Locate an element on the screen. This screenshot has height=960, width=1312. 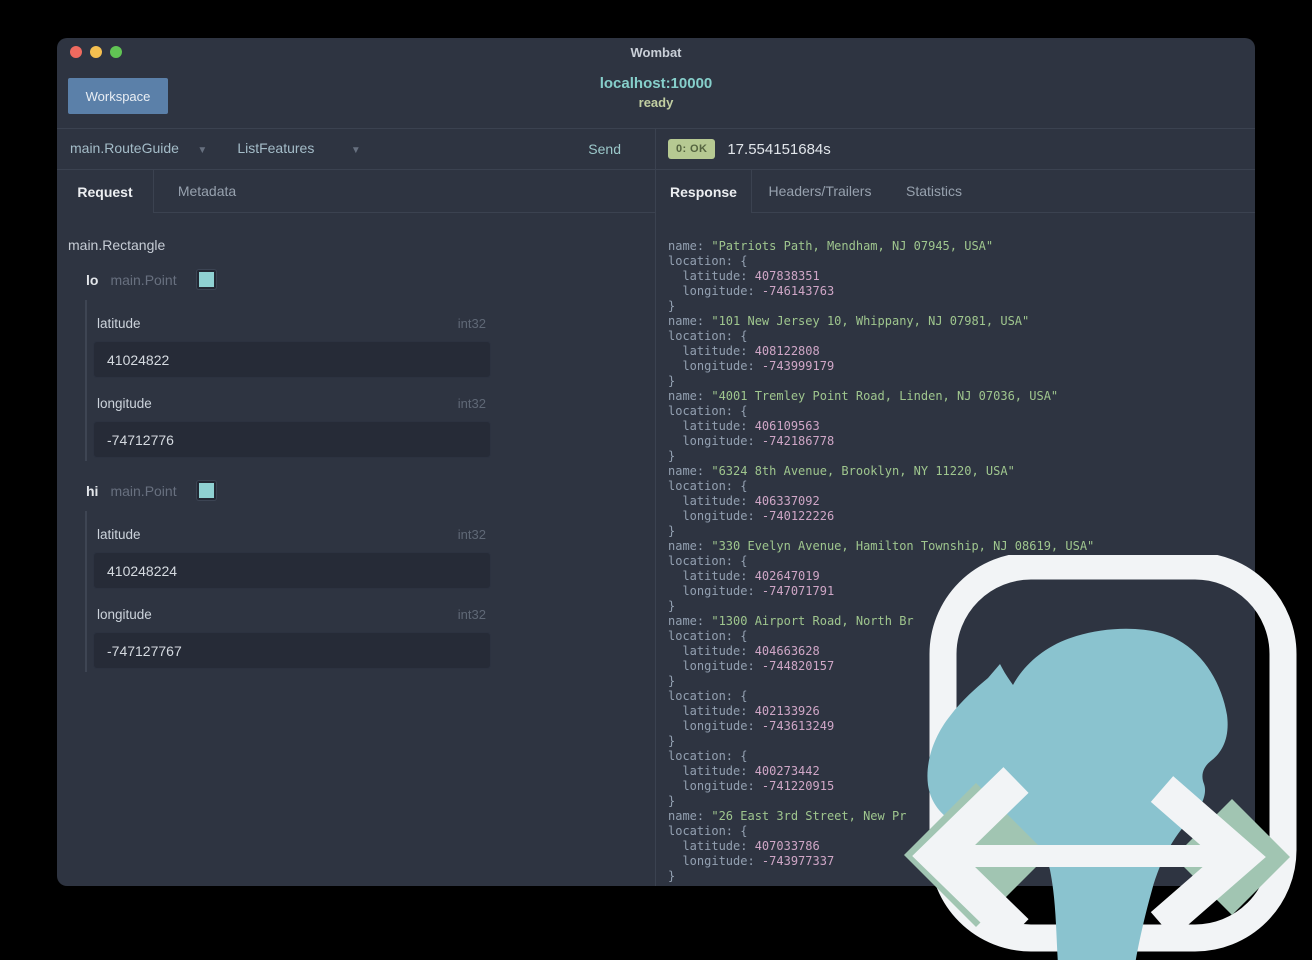
response-line: latitude: 404663628 is located at coordinates (744, 651).